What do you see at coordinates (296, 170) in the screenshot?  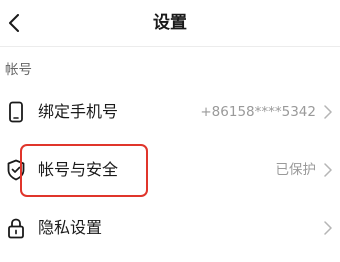 I see `row-value-protection-status: 已保护` at bounding box center [296, 170].